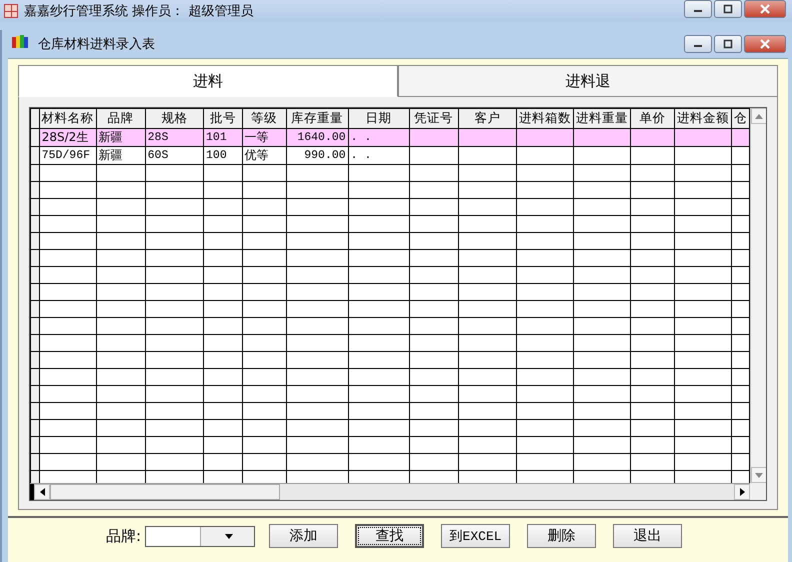 The width and height of the screenshot is (792, 562). What do you see at coordinates (223, 137) in the screenshot?
I see `table-cell: 101` at bounding box center [223, 137].